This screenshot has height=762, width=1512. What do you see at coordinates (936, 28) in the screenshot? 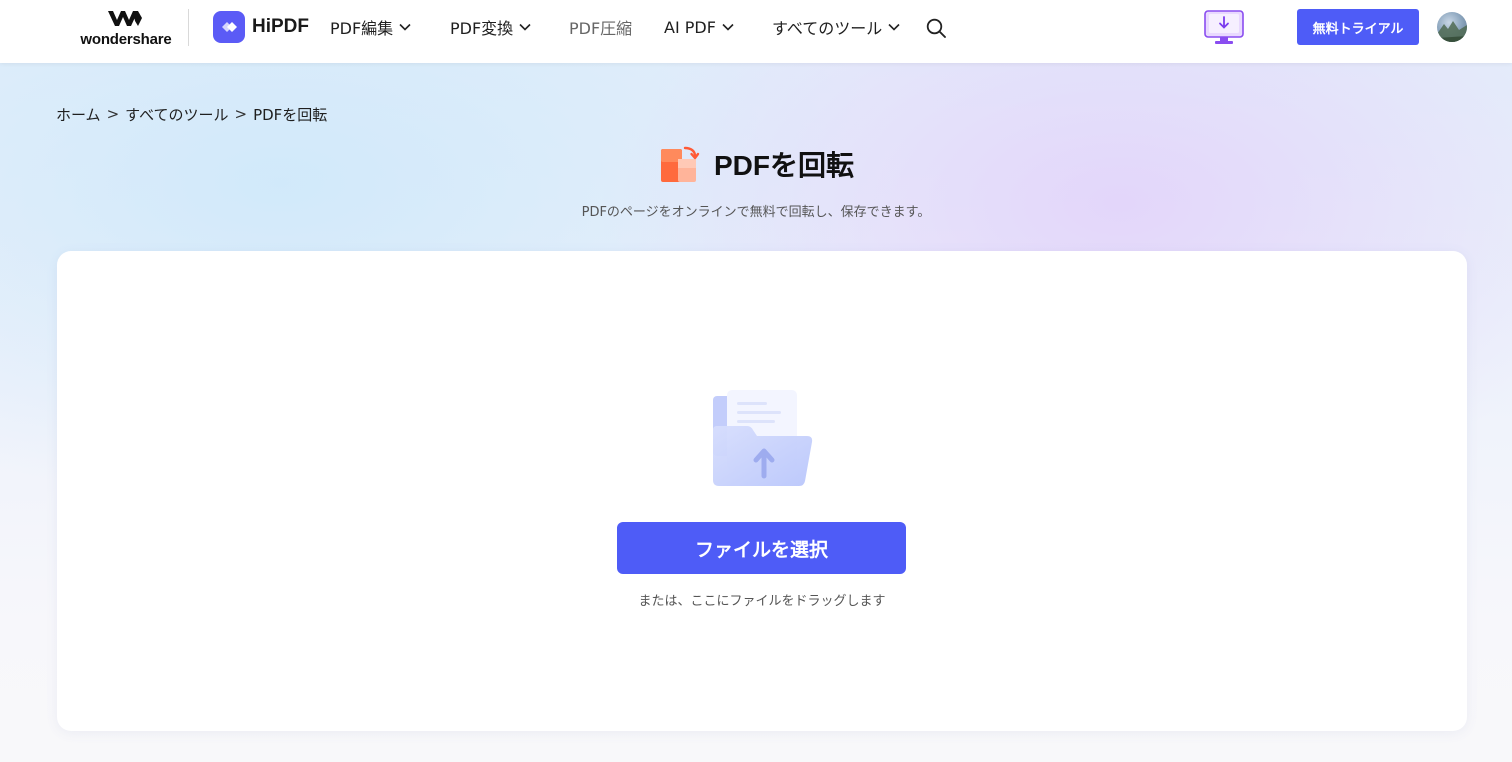
I see `search-icon` at bounding box center [936, 28].